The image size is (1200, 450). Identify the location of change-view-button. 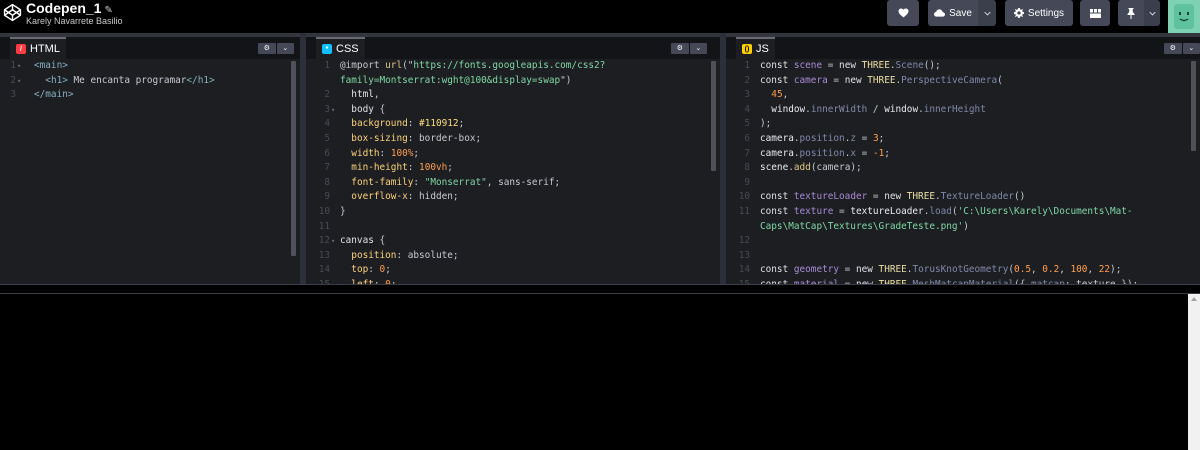
(1095, 13).